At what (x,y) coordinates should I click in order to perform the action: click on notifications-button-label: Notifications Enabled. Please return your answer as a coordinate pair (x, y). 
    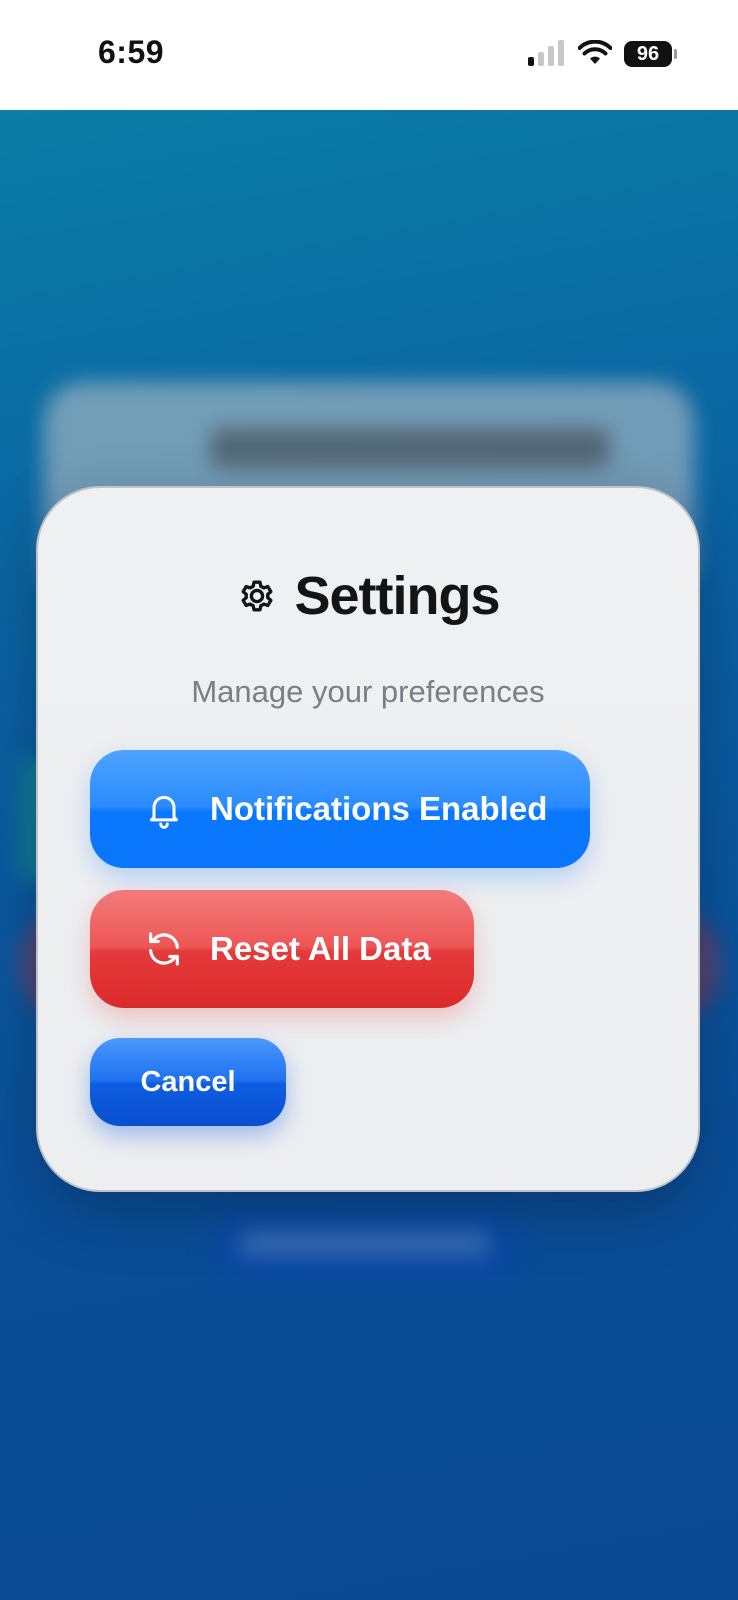
    Looking at the image, I should click on (379, 808).